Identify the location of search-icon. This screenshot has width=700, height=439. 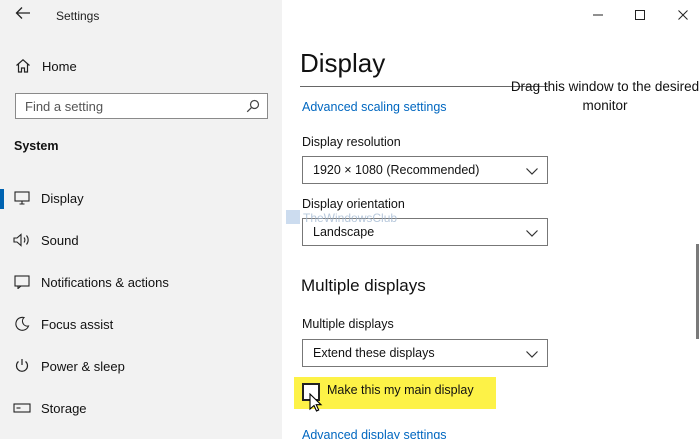
(253, 106).